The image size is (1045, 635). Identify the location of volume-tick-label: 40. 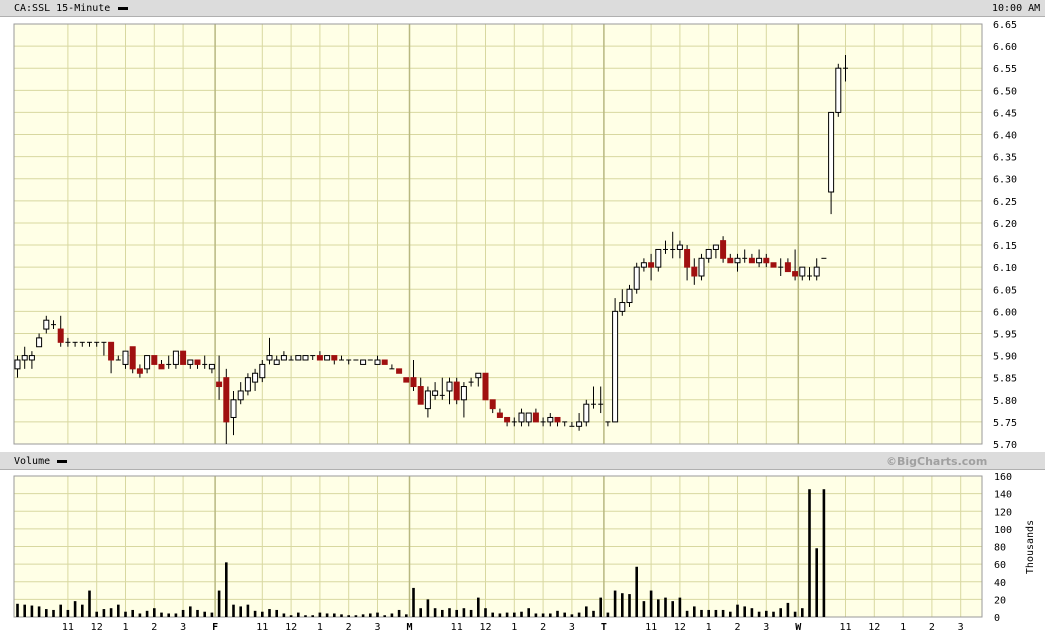
(1000, 583).